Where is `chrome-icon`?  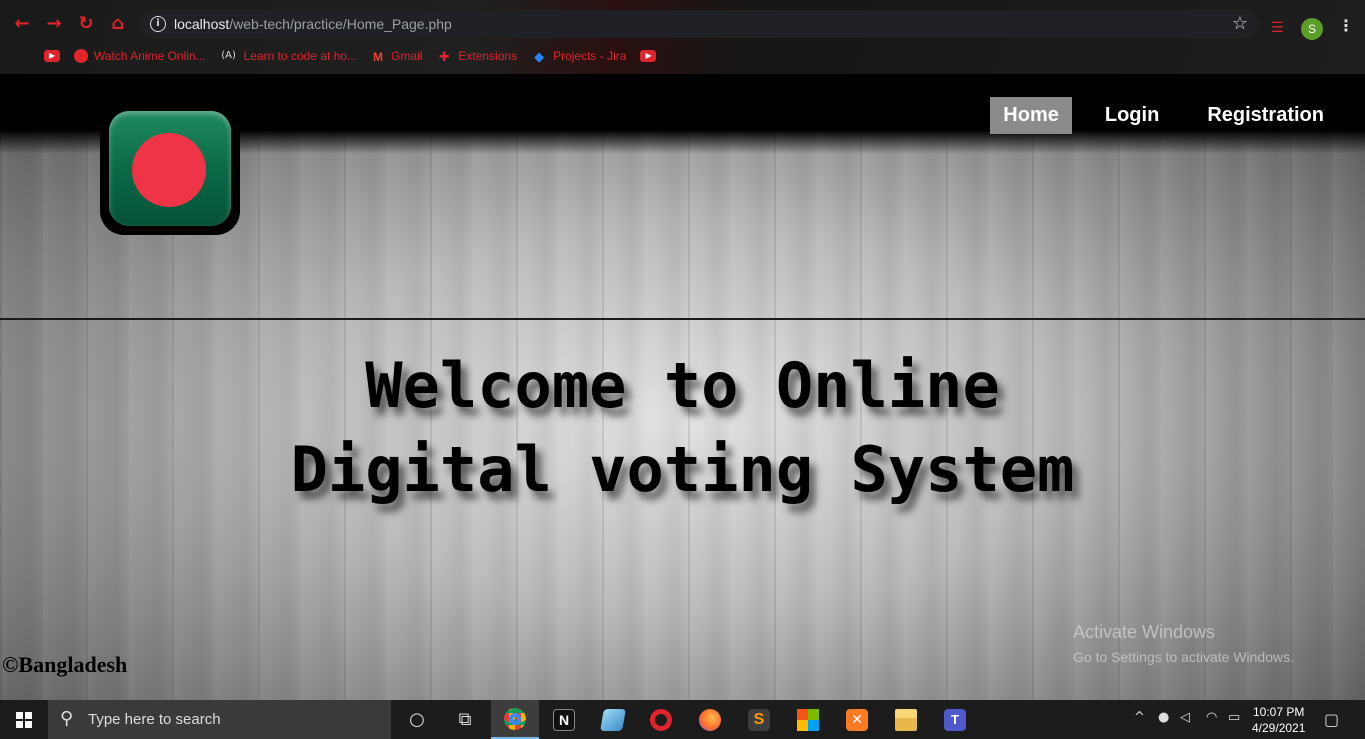
chrome-icon is located at coordinates (515, 718).